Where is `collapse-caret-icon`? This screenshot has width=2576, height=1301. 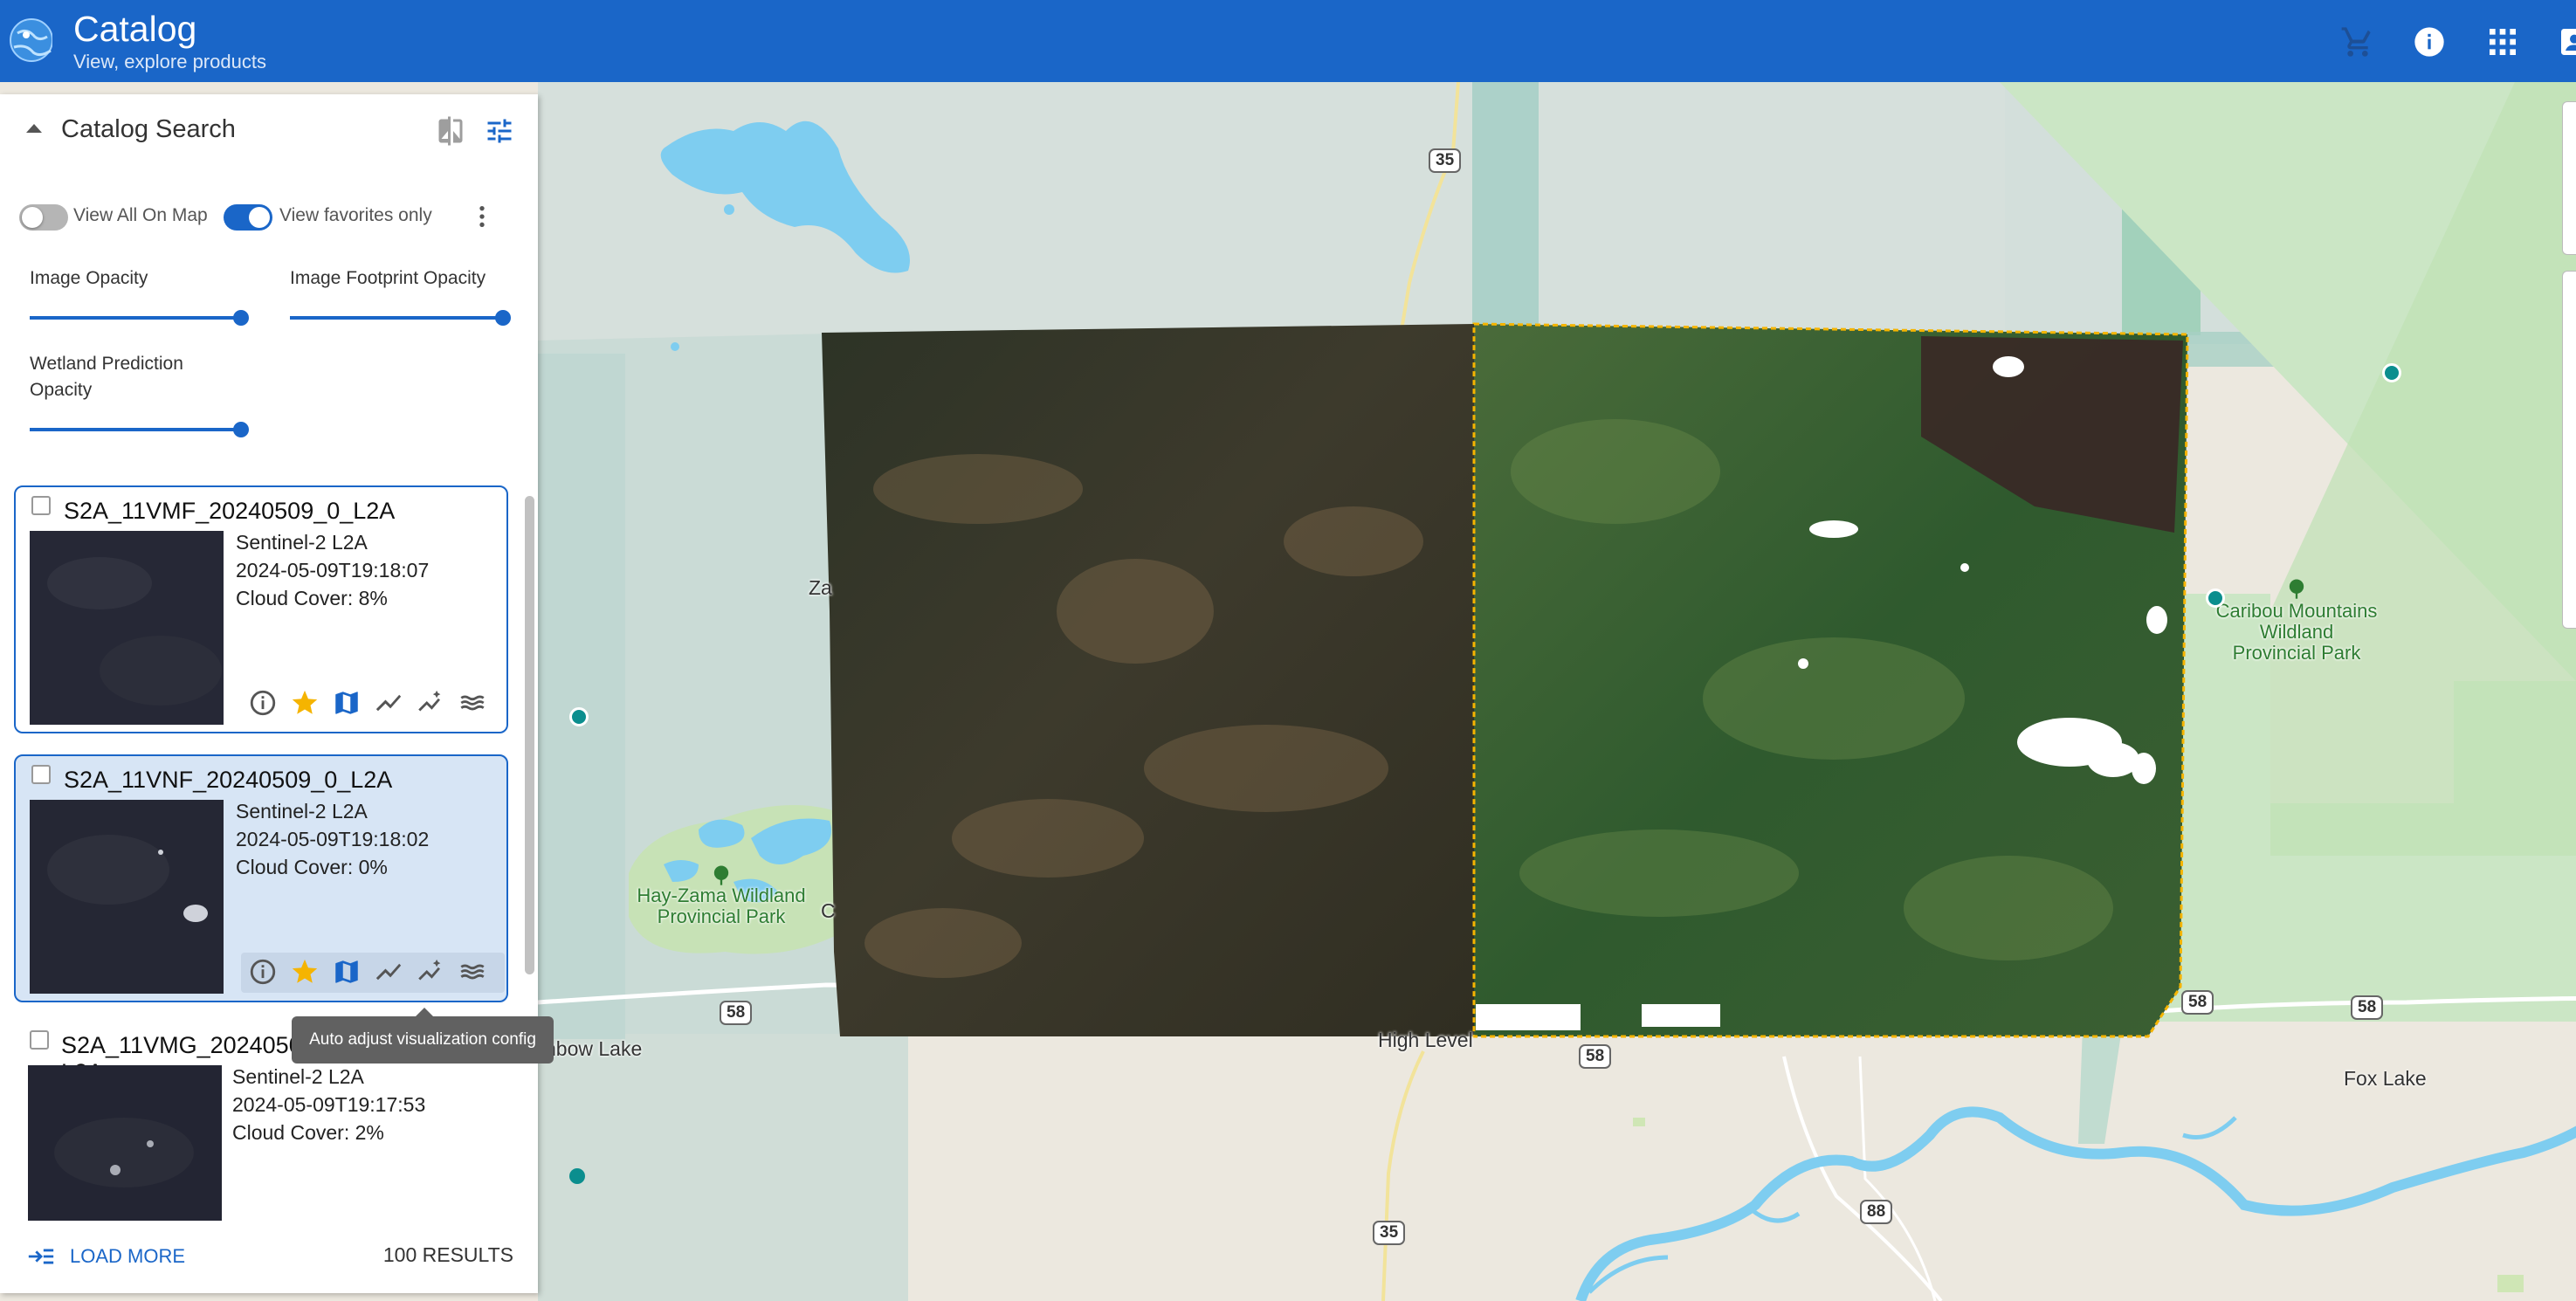
collapse-caret-icon is located at coordinates (34, 128).